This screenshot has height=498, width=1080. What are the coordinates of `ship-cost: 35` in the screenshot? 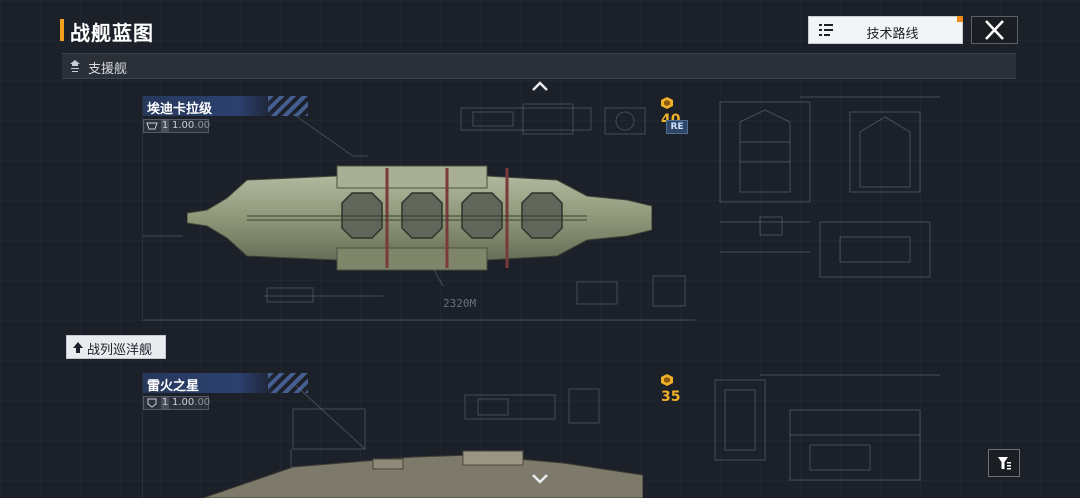 It's located at (678, 389).